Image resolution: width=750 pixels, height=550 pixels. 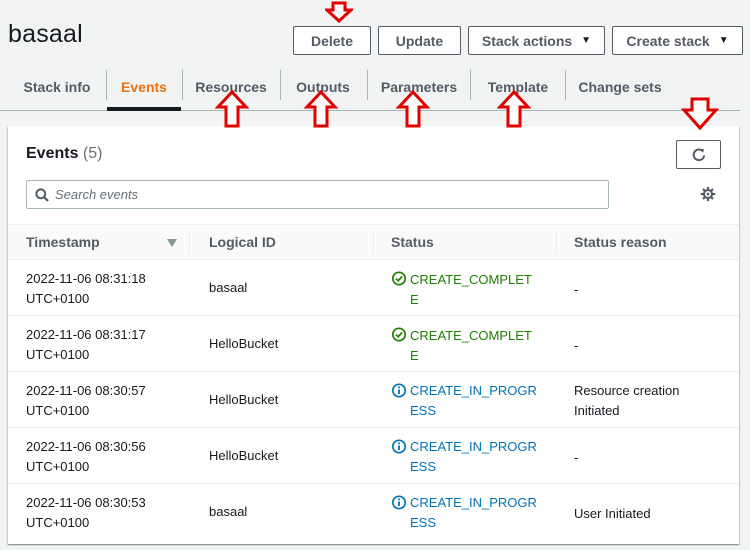 What do you see at coordinates (144, 109) in the screenshot?
I see `active-tab-indicator` at bounding box center [144, 109].